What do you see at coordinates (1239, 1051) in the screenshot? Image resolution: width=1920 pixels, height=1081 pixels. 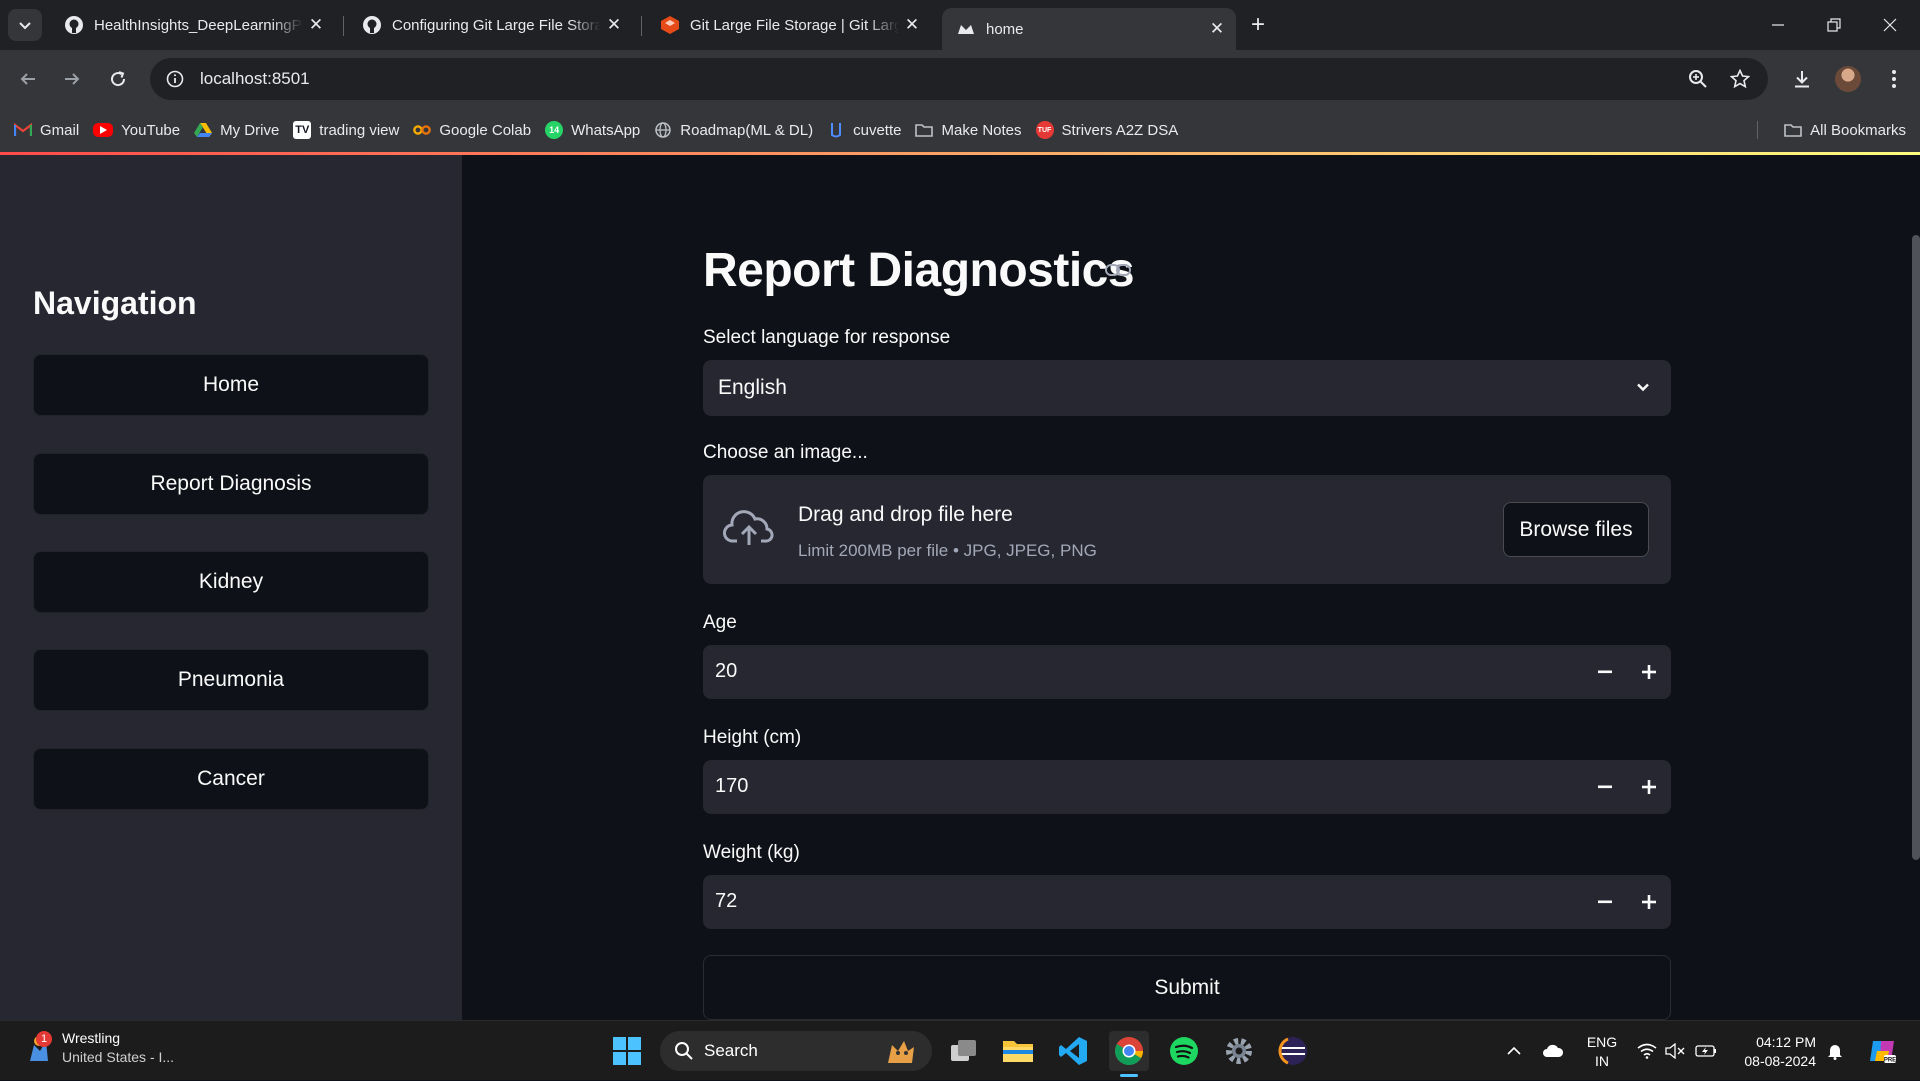 I see `settings-button` at bounding box center [1239, 1051].